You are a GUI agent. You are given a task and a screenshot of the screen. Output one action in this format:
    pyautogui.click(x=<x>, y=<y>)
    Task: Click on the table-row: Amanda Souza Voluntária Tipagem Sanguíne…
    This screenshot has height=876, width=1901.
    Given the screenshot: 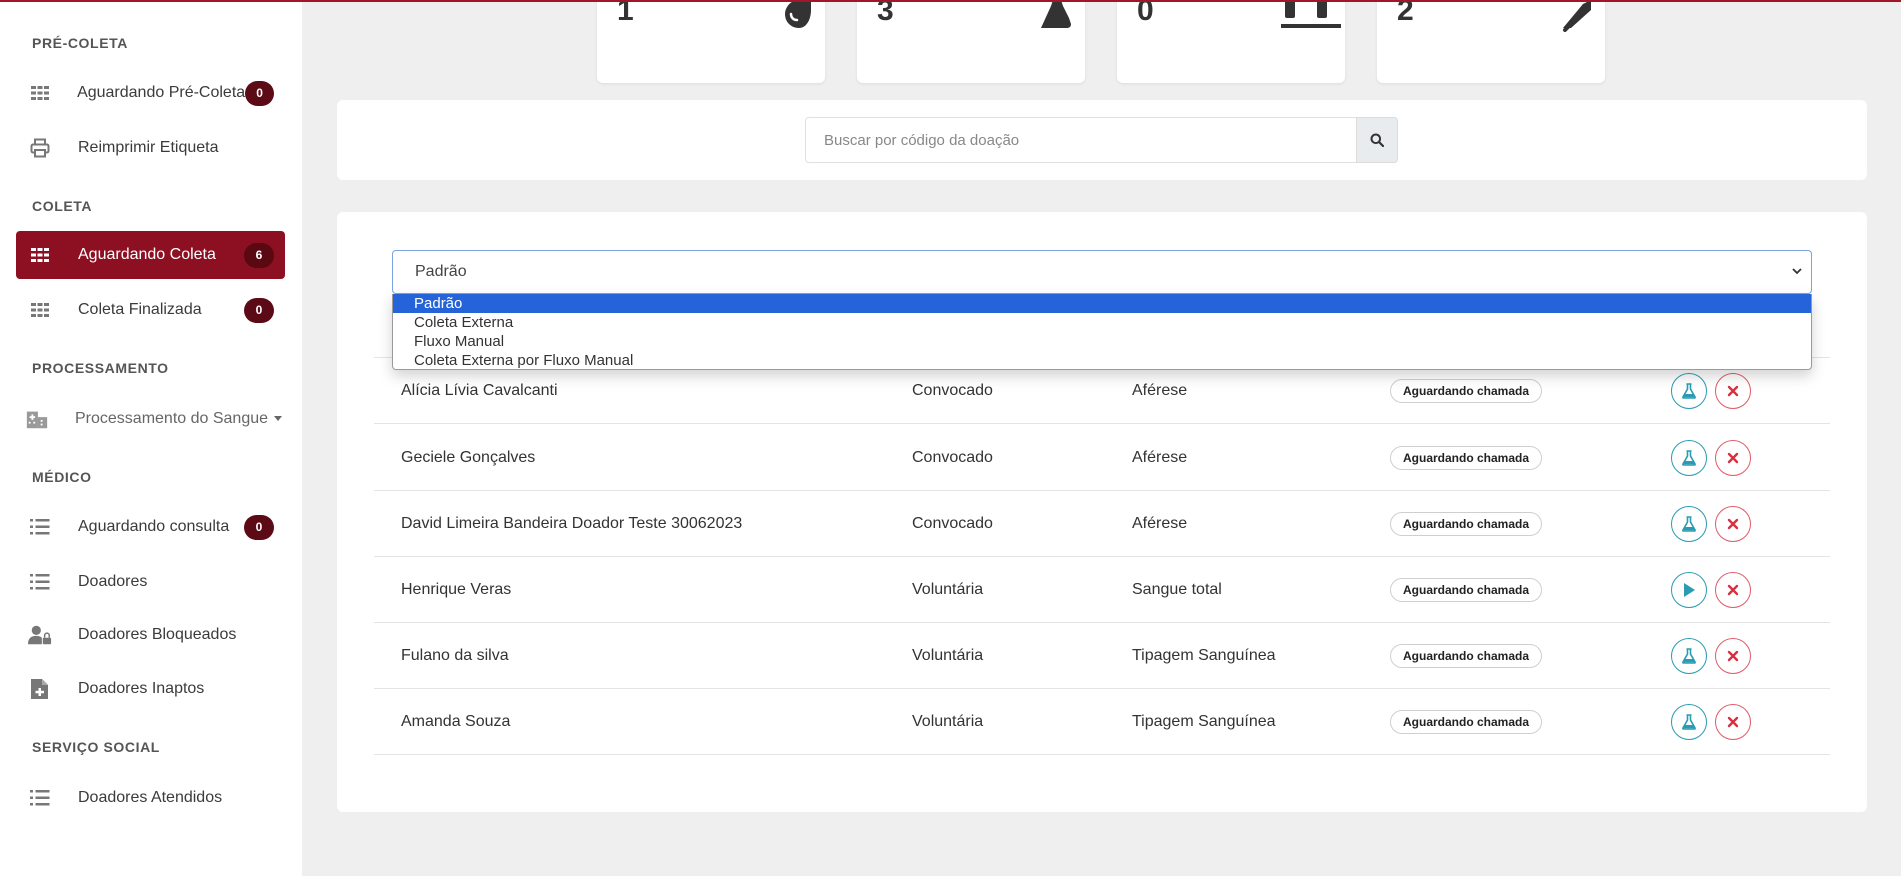 What is the action you would take?
    pyautogui.click(x=1102, y=722)
    